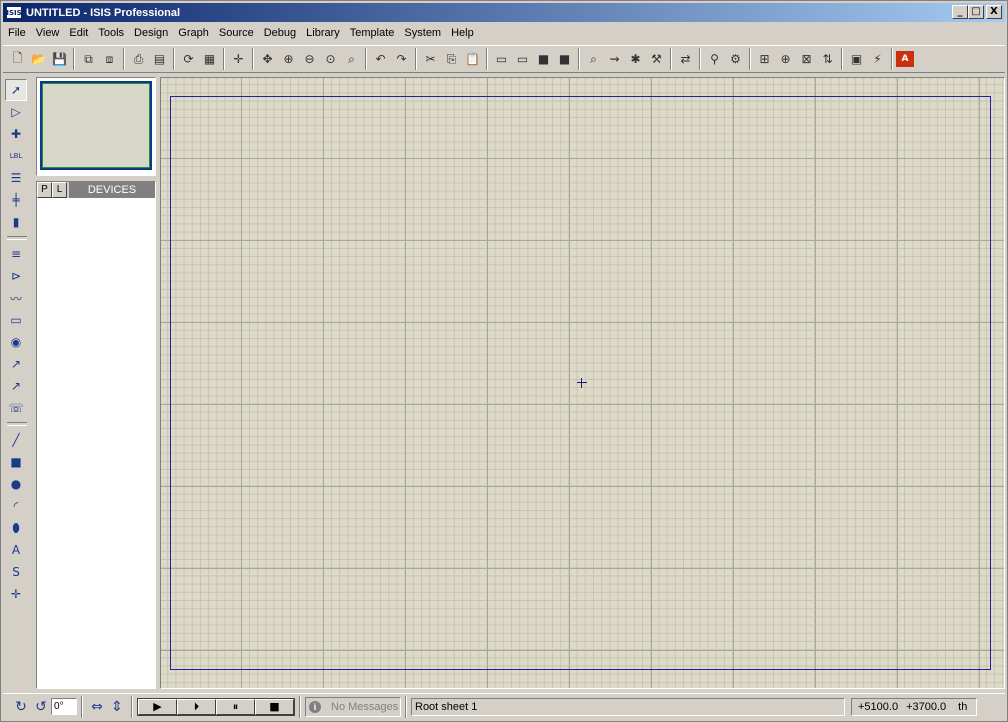 The width and height of the screenshot is (1008, 722). I want to click on stop-button: ■, so click(274, 706).